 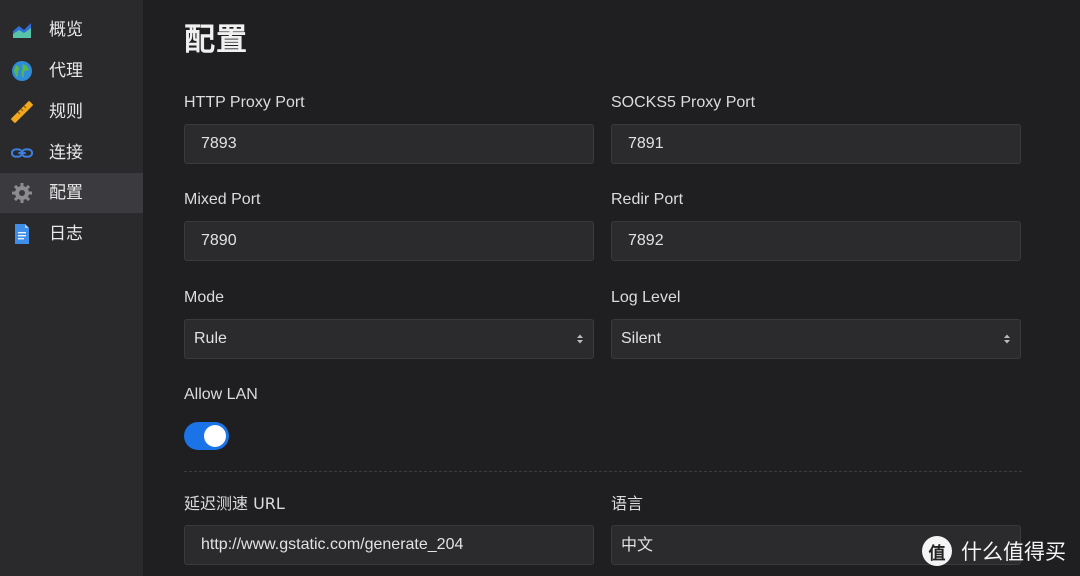 What do you see at coordinates (627, 503) in the screenshot?
I see `language-label: 语言` at bounding box center [627, 503].